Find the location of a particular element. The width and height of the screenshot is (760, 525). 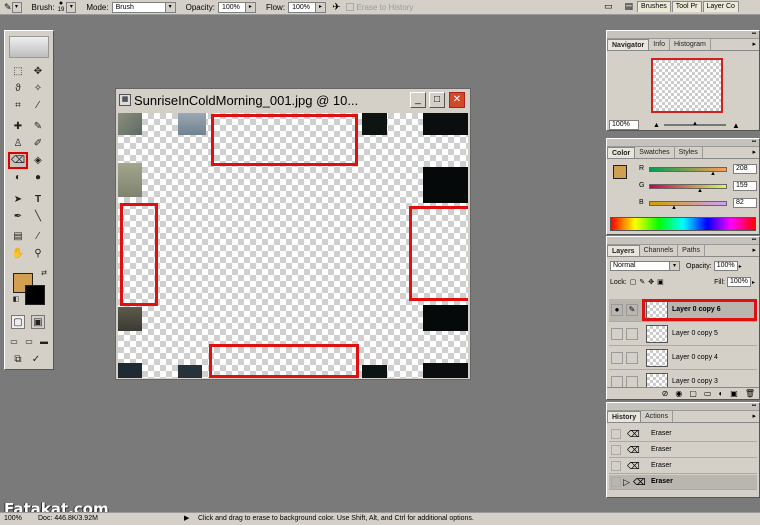

opacity-input: 100% is located at coordinates (231, 7).